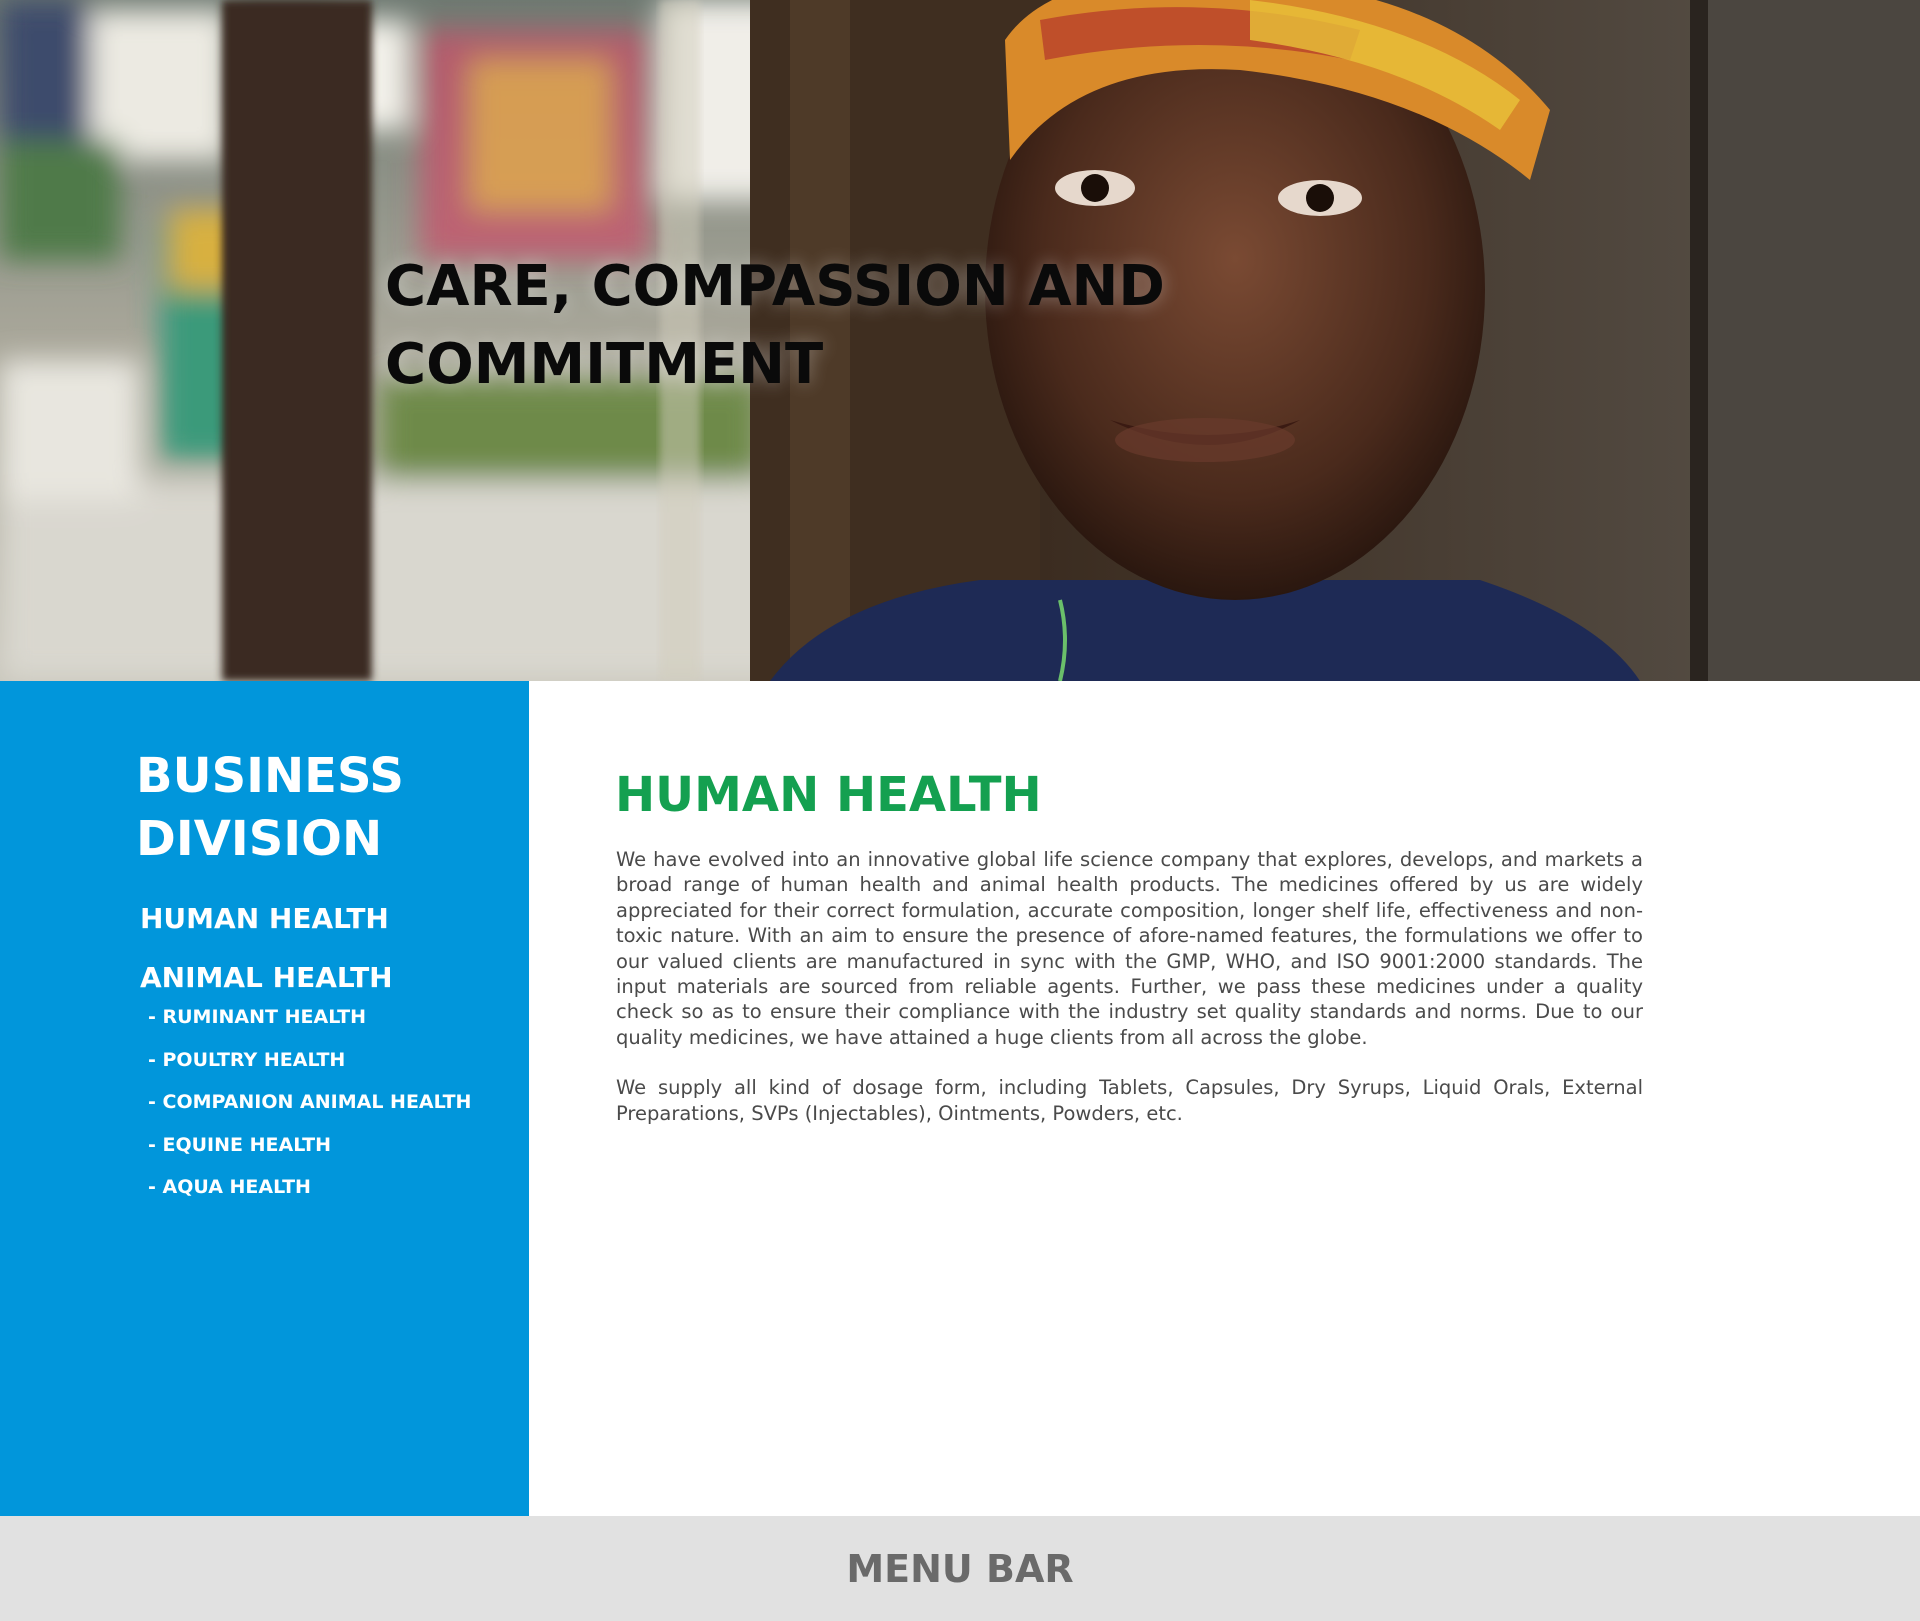 Image resolution: width=1920 pixels, height=1621 pixels. What do you see at coordinates (828, 795) in the screenshot?
I see `page-title: HUMAN HEALTH` at bounding box center [828, 795].